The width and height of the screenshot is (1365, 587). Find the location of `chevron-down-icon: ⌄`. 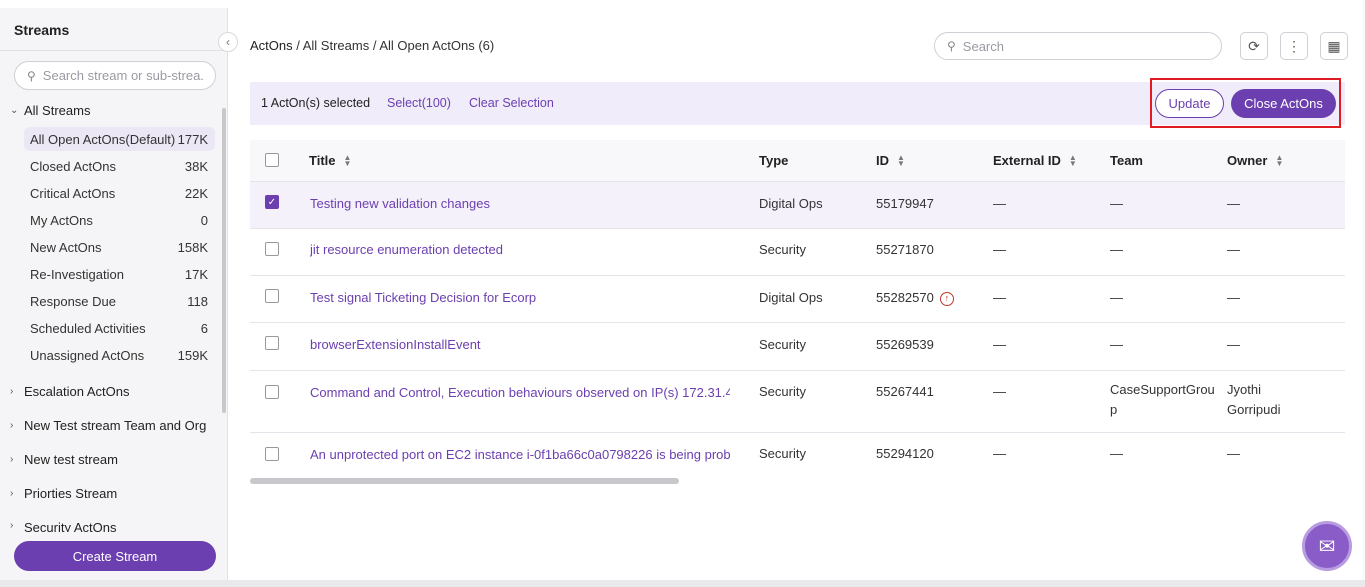

chevron-down-icon: ⌄ is located at coordinates (14, 110).